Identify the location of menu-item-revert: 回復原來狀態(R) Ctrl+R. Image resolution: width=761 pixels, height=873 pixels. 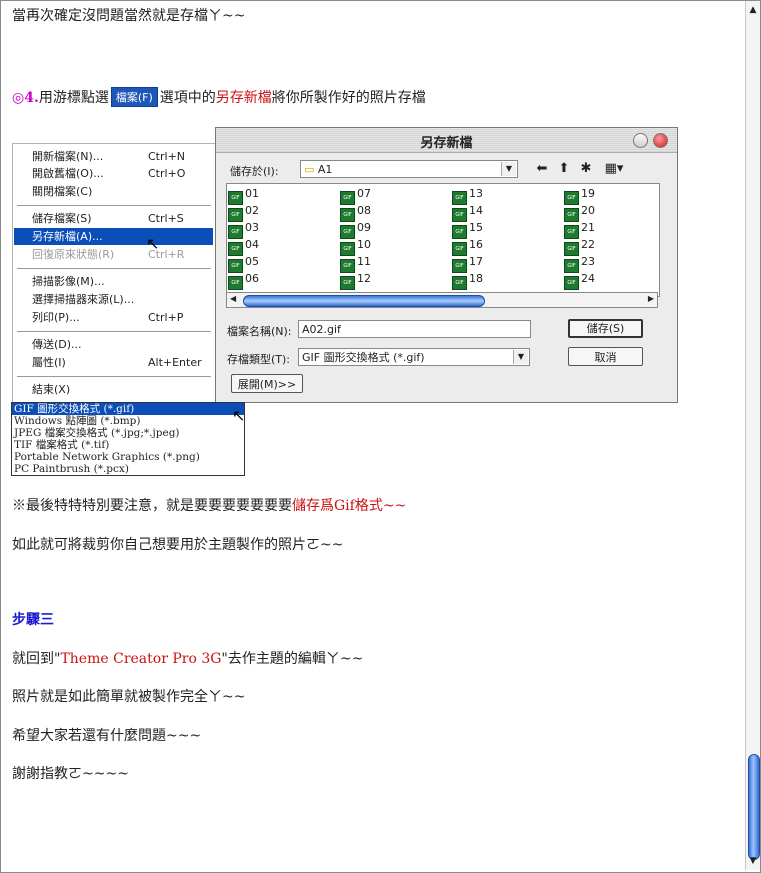
(113, 254).